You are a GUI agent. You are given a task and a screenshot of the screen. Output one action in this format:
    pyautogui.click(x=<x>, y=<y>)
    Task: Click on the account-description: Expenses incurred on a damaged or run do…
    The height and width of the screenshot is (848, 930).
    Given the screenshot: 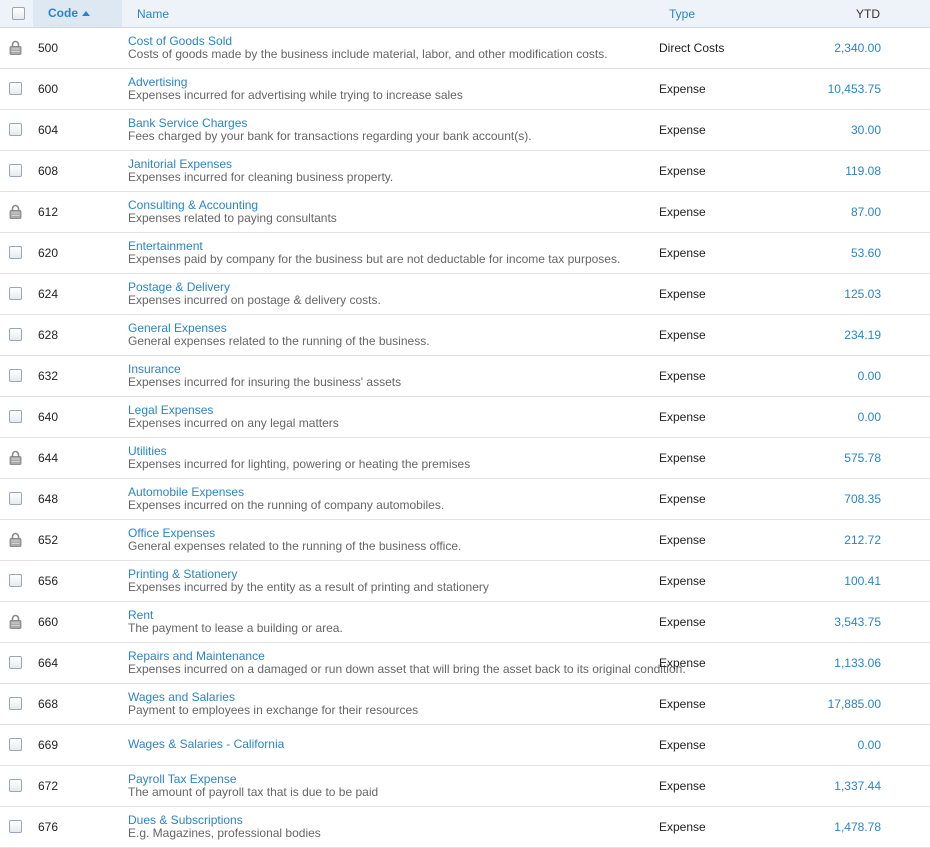 What is the action you would take?
    pyautogui.click(x=407, y=669)
    